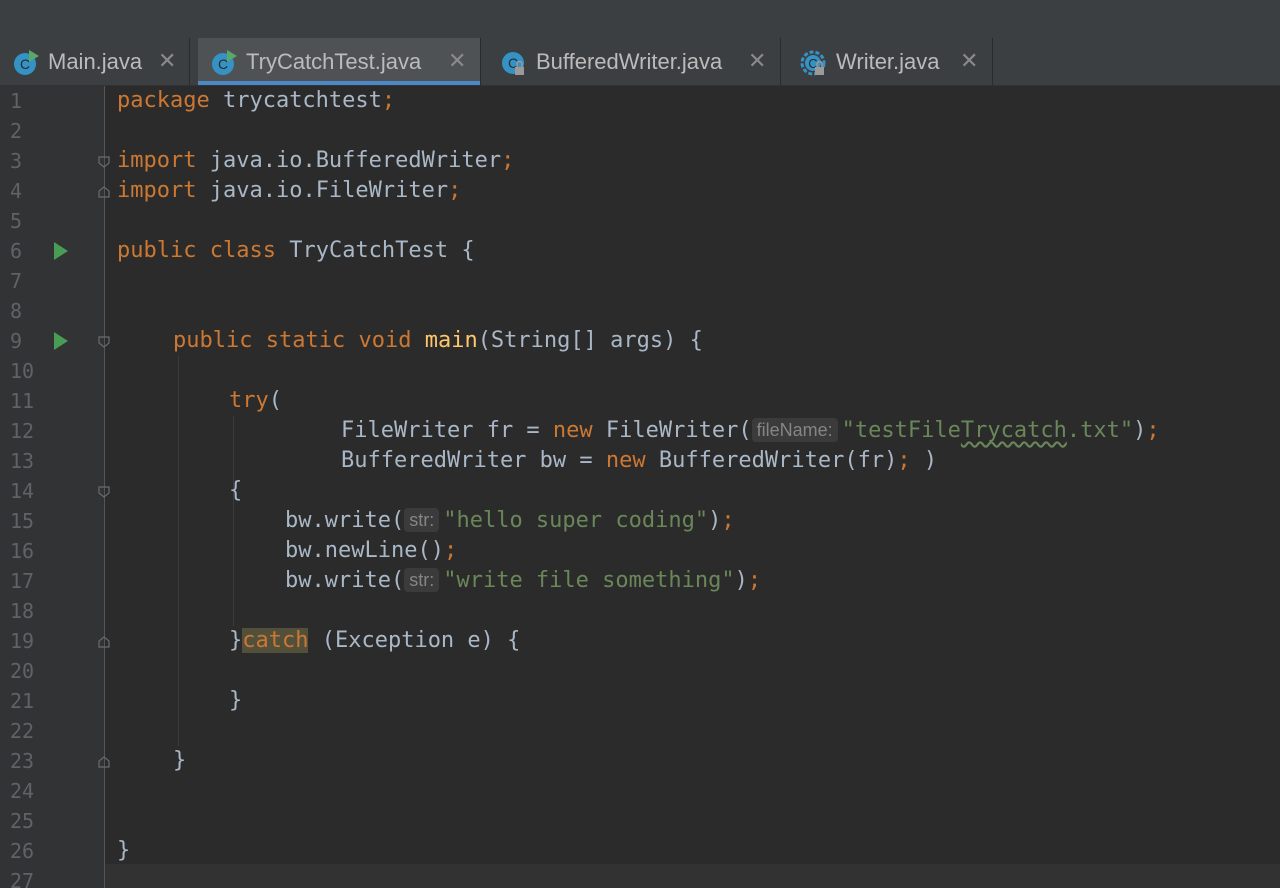  What do you see at coordinates (640, 19) in the screenshot?
I see `title-bar` at bounding box center [640, 19].